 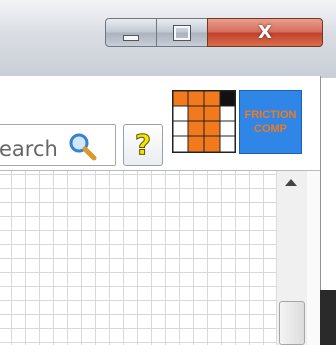 I want to click on maximize-button, so click(x=182, y=32).